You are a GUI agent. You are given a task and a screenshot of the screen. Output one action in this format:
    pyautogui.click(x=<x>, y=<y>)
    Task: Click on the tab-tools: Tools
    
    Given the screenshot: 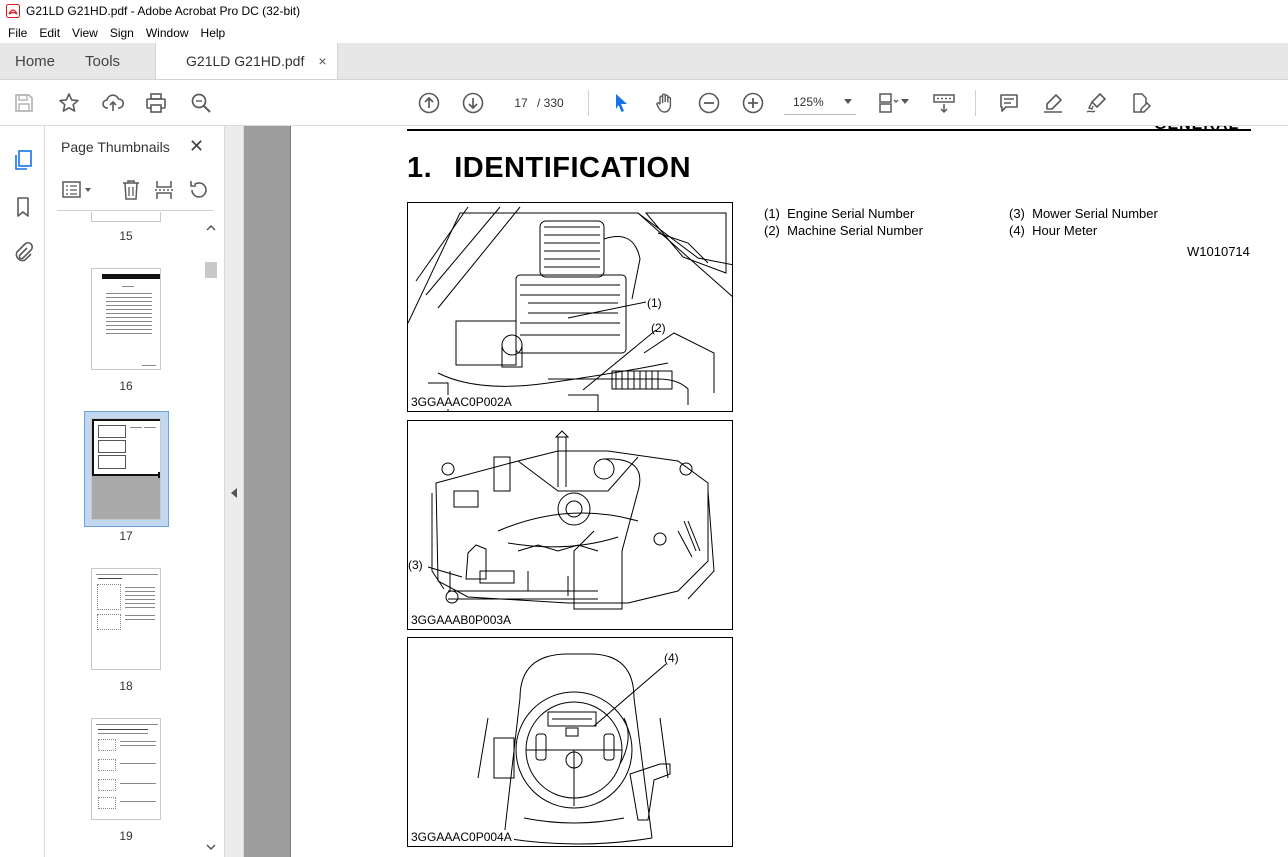 What is the action you would take?
    pyautogui.click(x=102, y=61)
    